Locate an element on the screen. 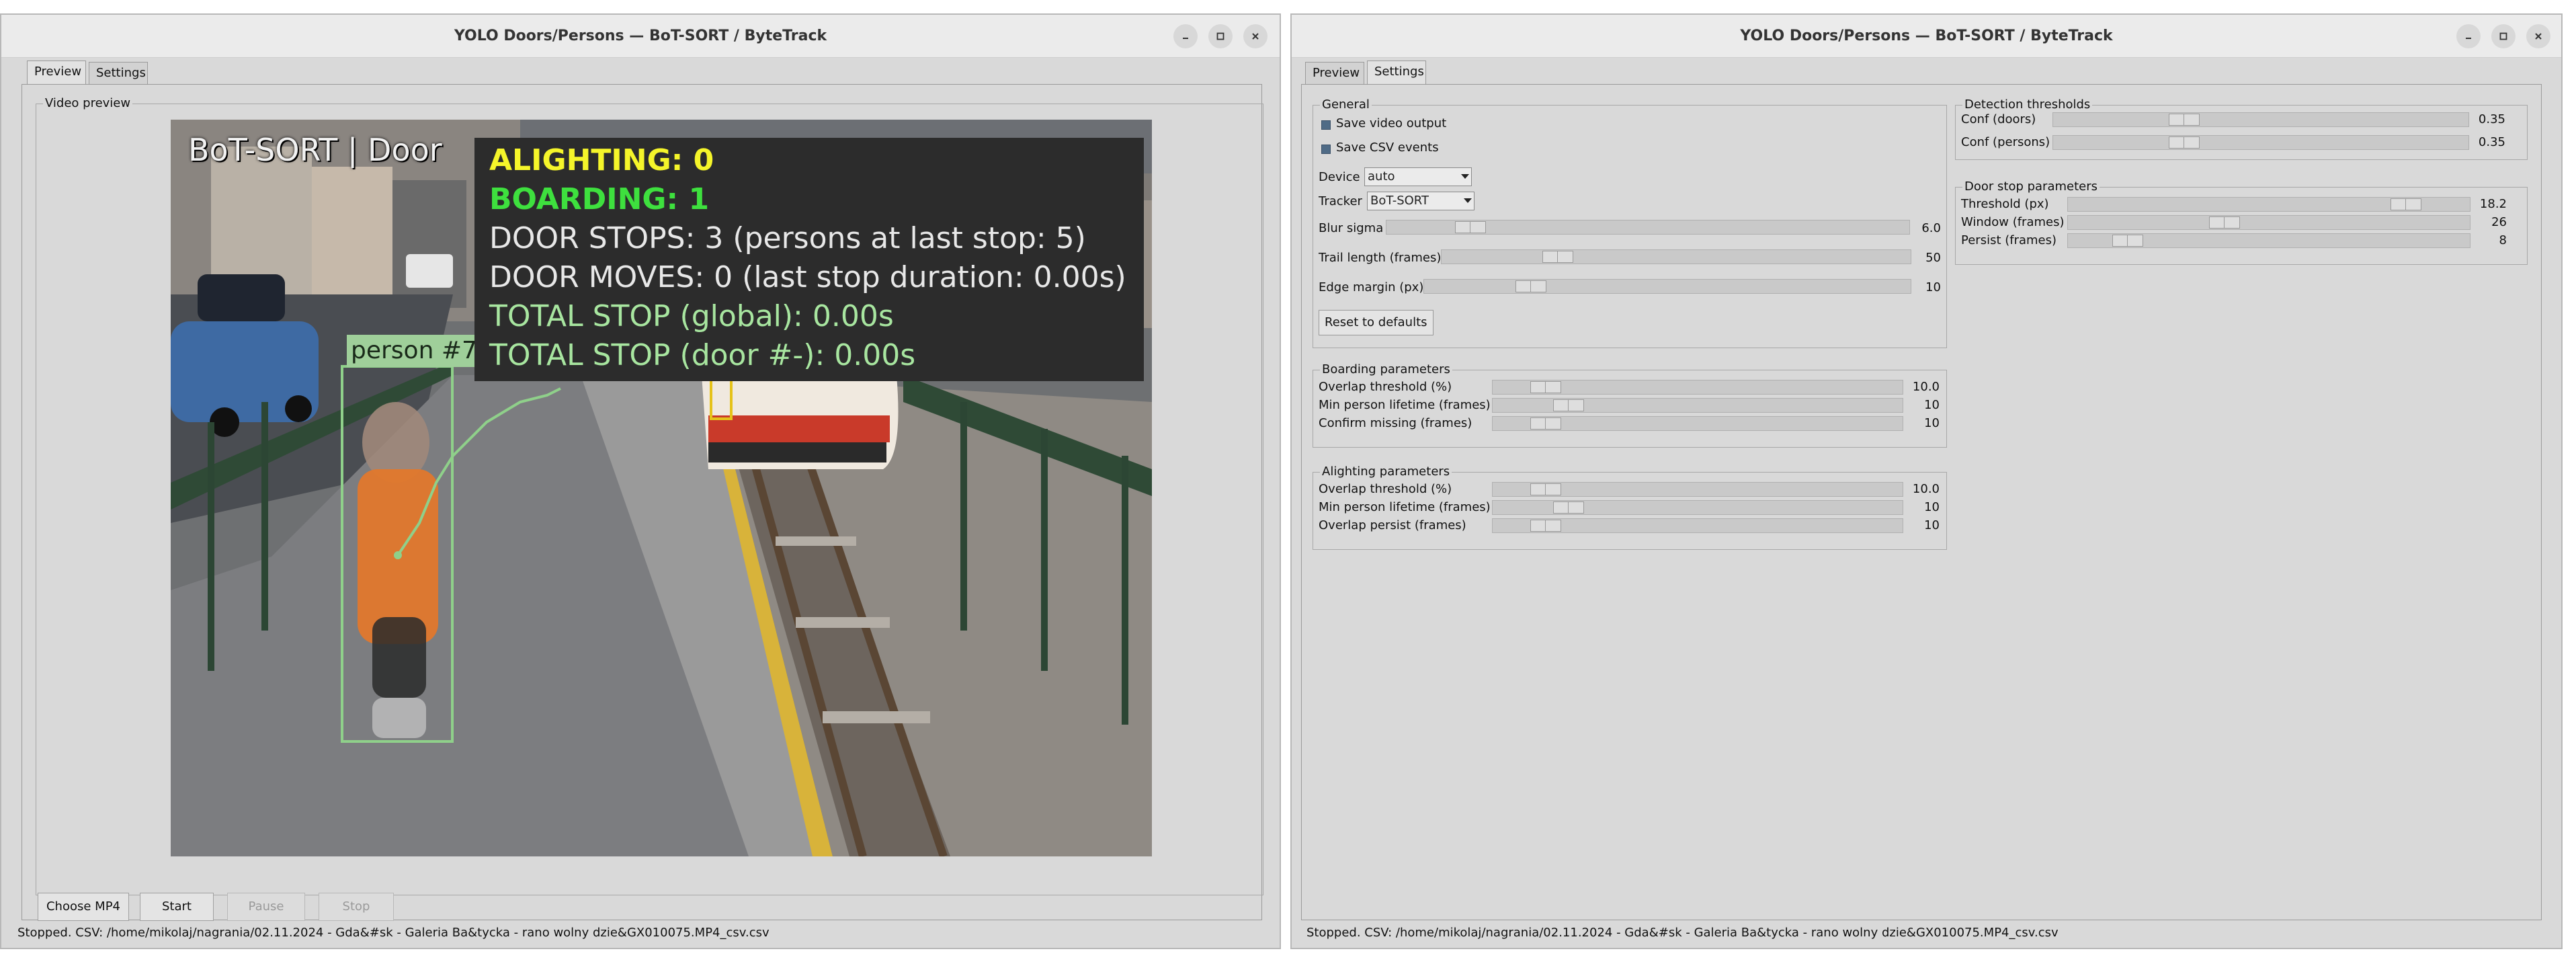 The width and height of the screenshot is (2576, 968). detection-row-label: Conf (persons) is located at coordinates (2005, 142).